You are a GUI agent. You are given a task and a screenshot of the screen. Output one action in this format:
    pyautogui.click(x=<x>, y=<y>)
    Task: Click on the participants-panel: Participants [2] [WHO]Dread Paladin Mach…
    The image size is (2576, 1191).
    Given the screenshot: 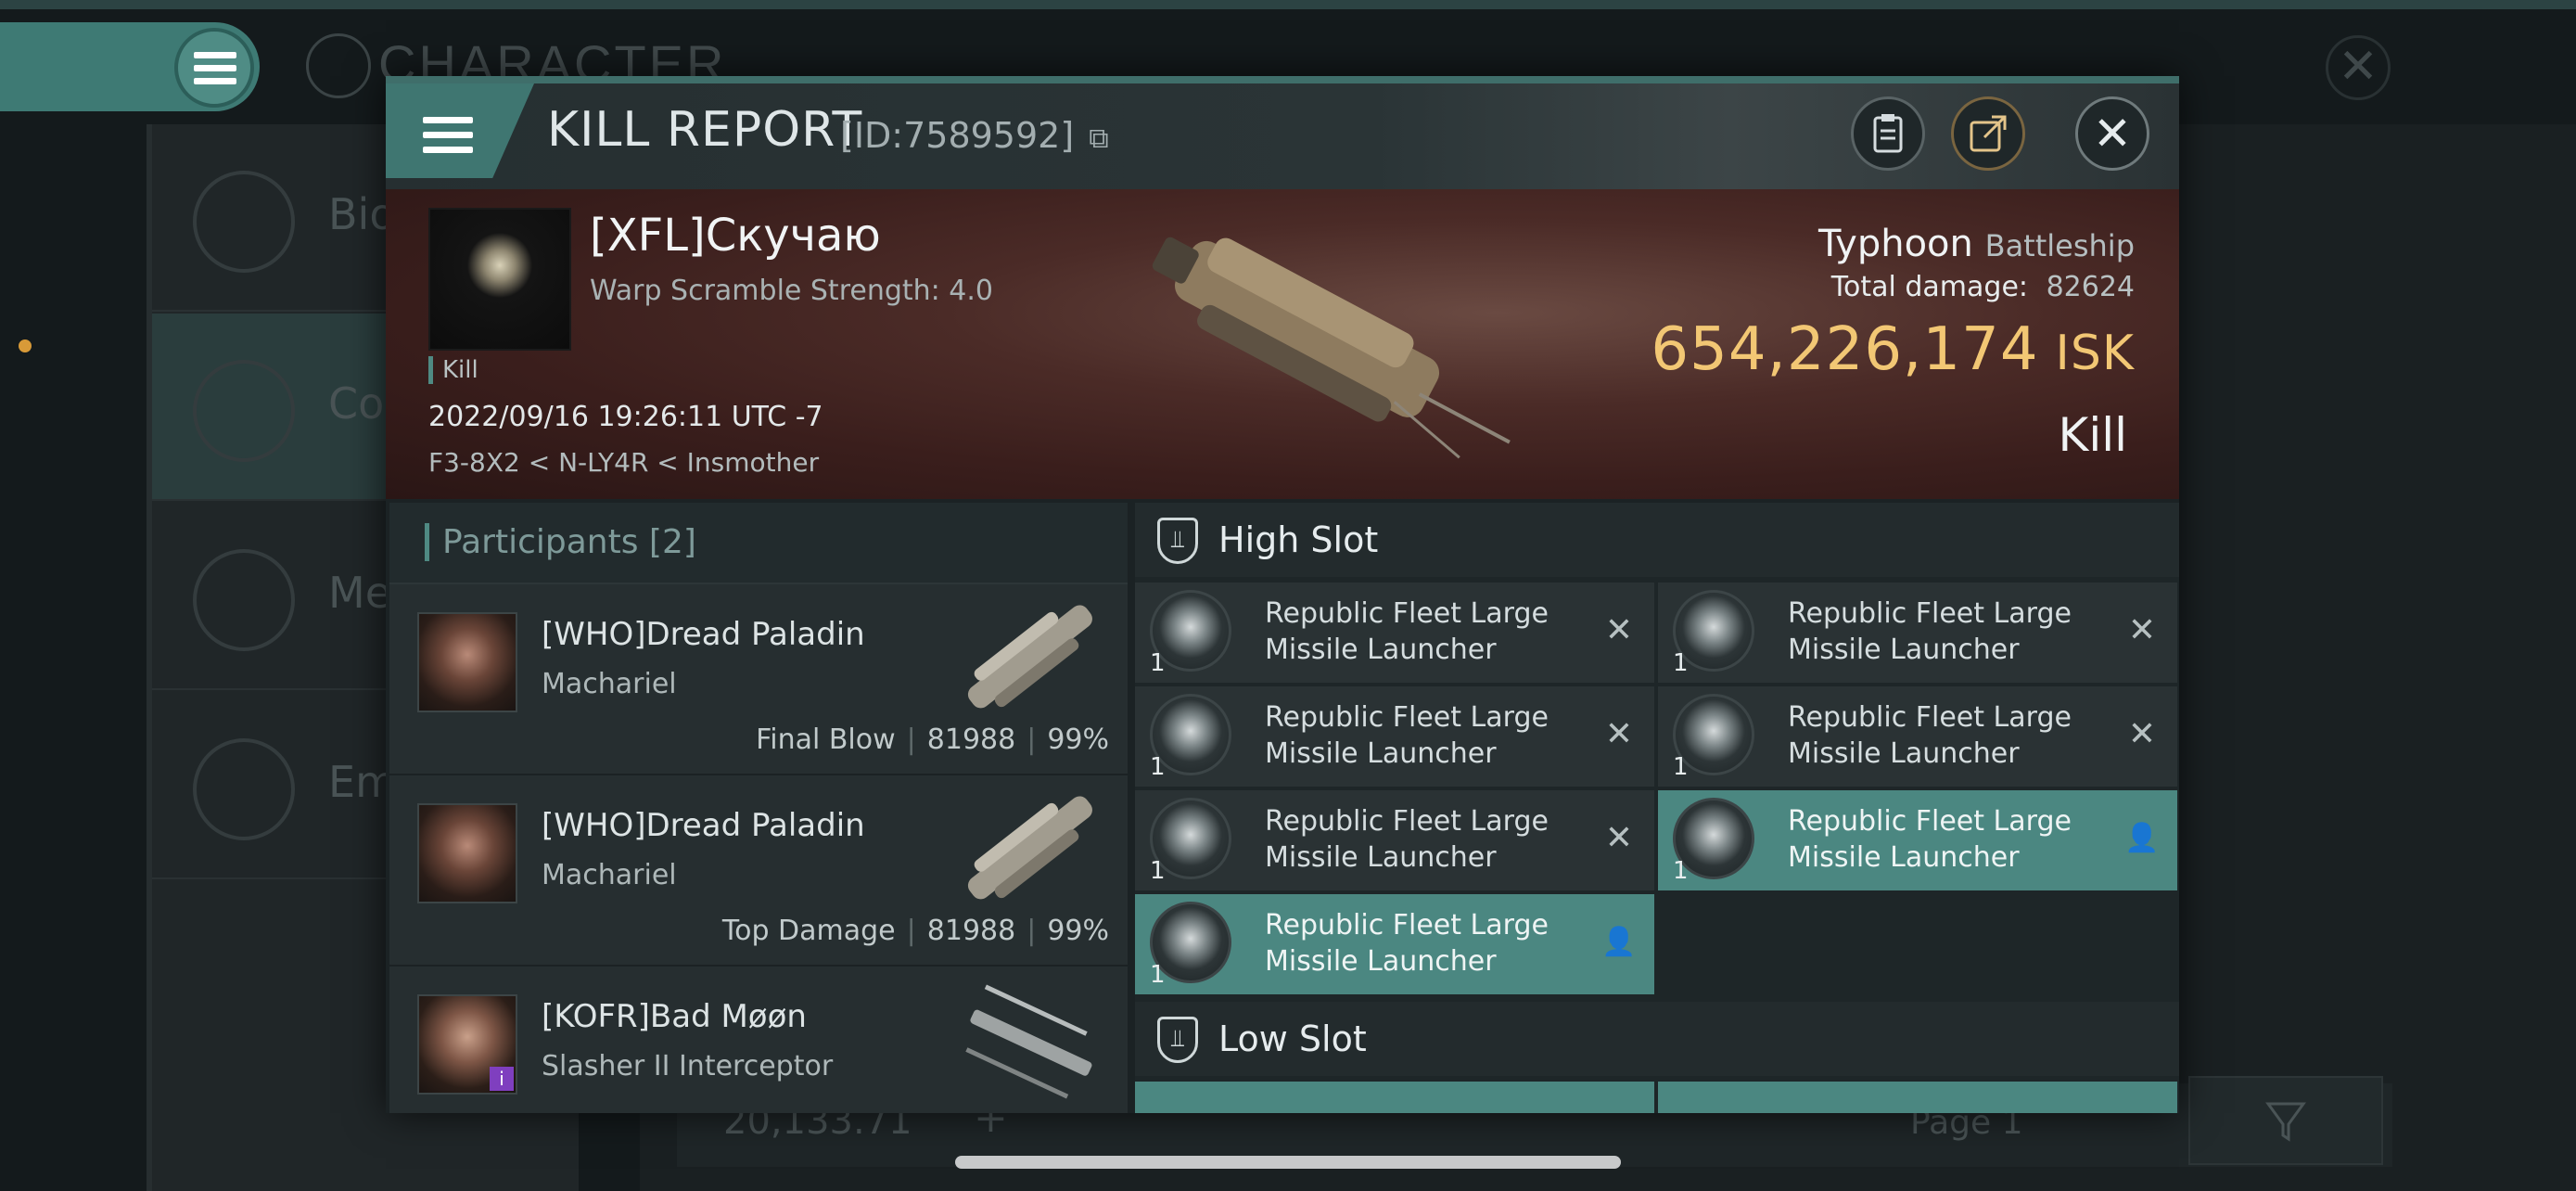 What is the action you would take?
    pyautogui.click(x=759, y=808)
    